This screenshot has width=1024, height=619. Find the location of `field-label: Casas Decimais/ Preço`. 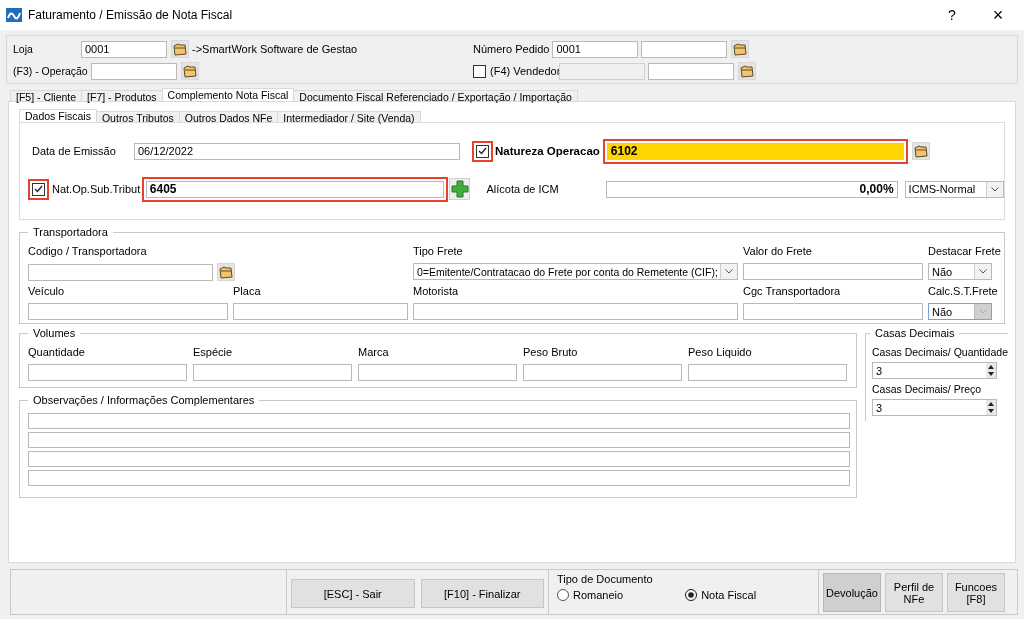

field-label: Casas Decimais/ Preço is located at coordinates (927, 389).